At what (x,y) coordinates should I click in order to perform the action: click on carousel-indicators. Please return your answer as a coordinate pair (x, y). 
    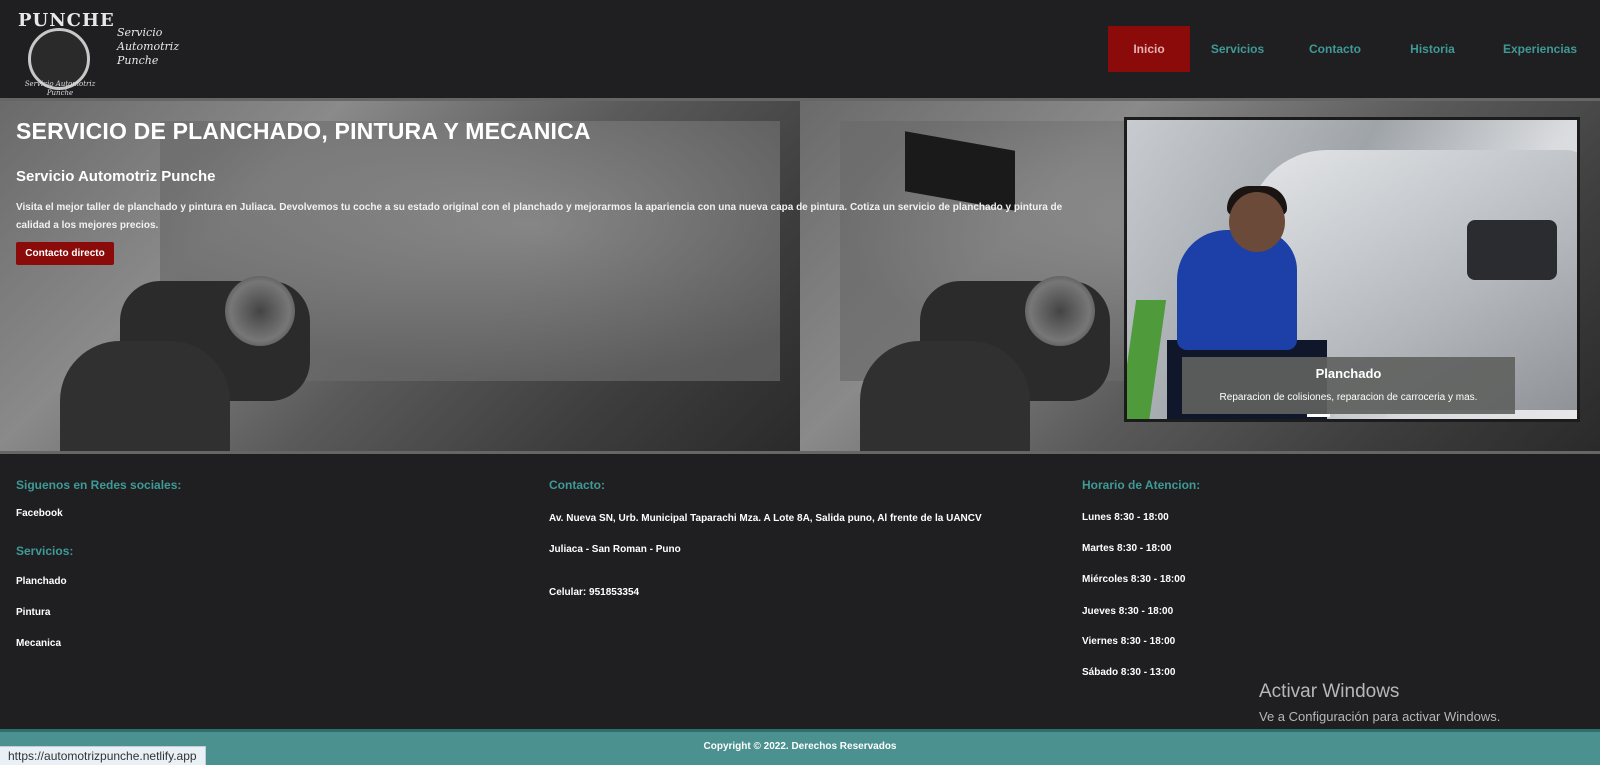
    Looking at the image, I should click on (1346, 415).